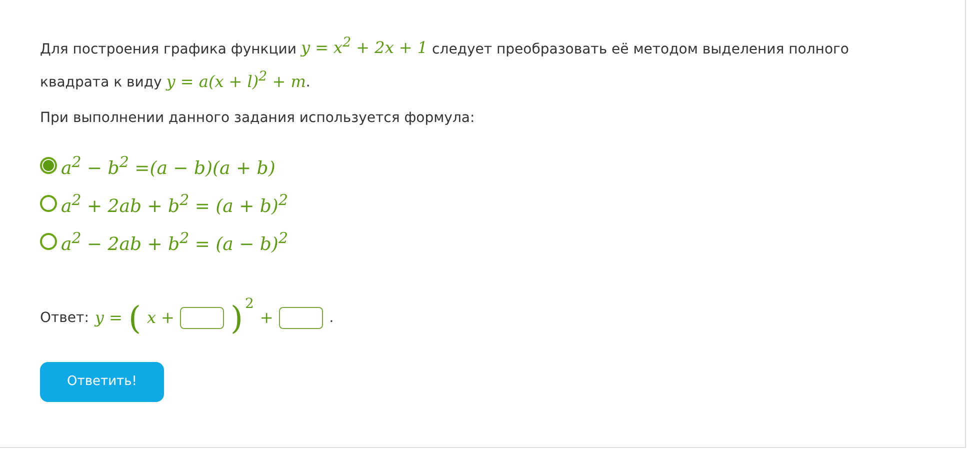 This screenshot has width=967, height=451. Describe the element at coordinates (331, 318) in the screenshot. I see `period-text: .` at that location.